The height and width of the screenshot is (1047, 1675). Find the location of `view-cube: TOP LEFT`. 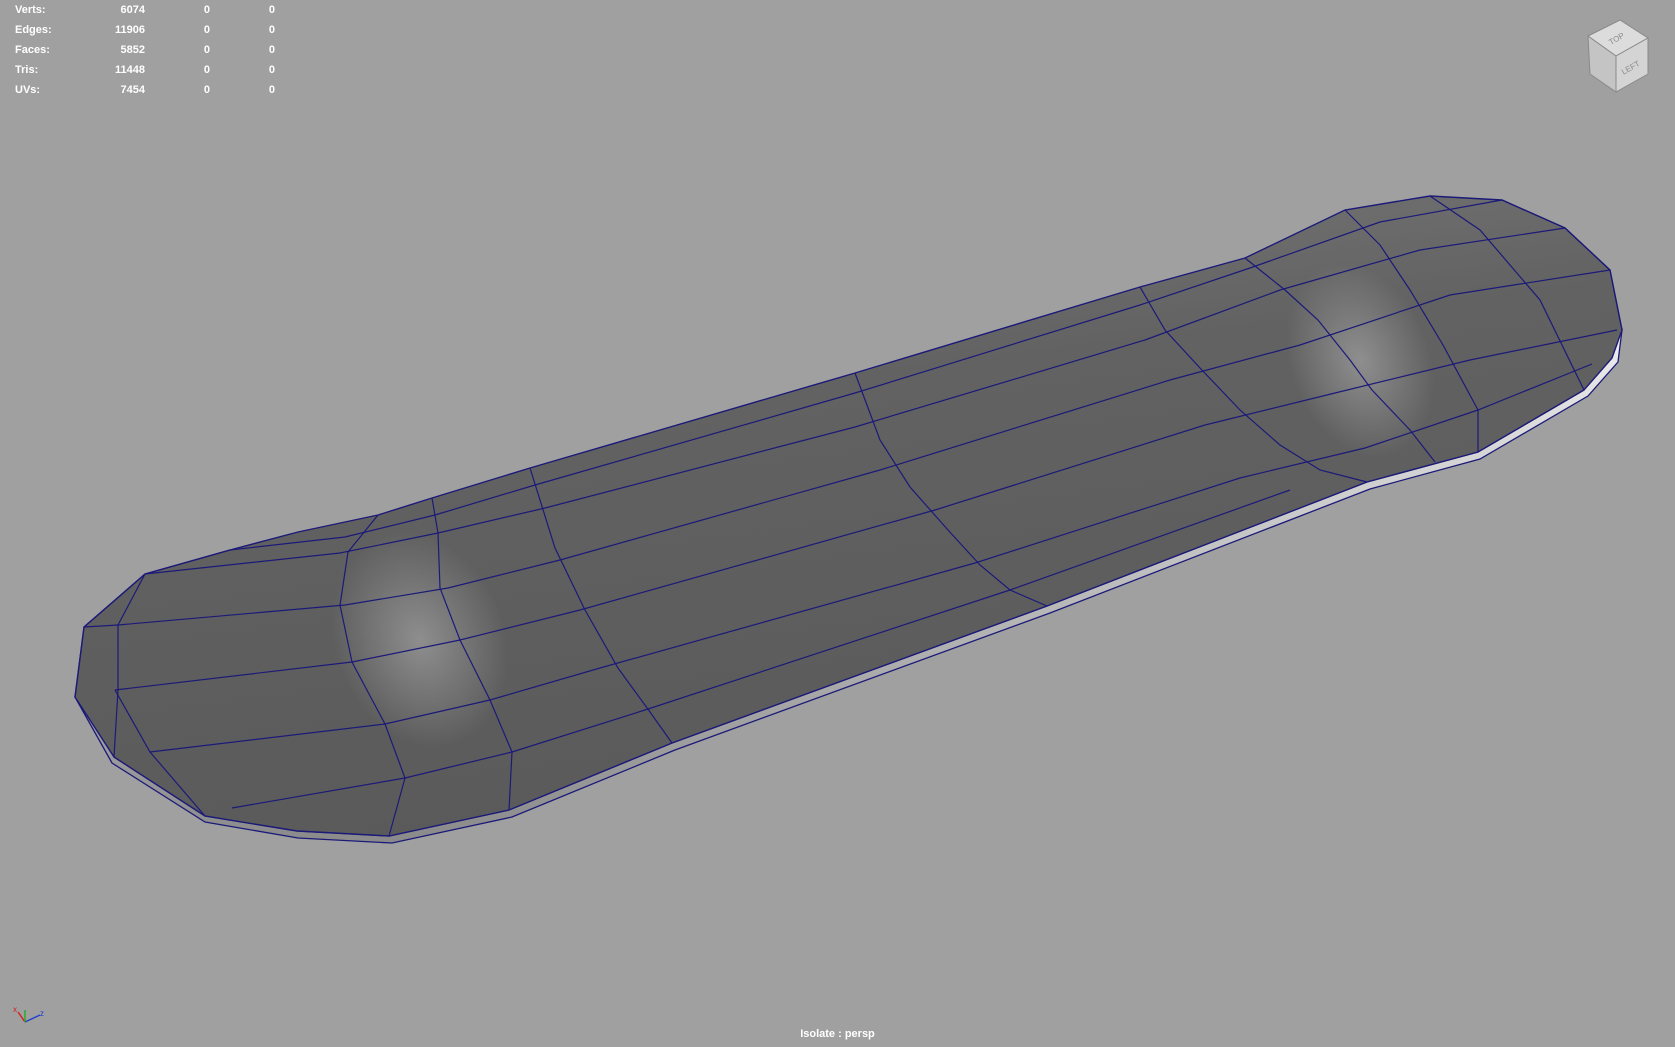

view-cube: TOP LEFT is located at coordinates (1620, 58).